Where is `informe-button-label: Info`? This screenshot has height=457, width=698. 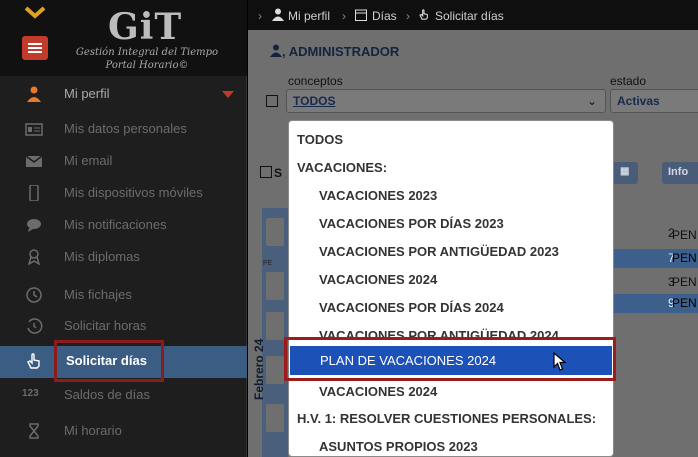
informe-button-label: Info is located at coordinates (678, 172).